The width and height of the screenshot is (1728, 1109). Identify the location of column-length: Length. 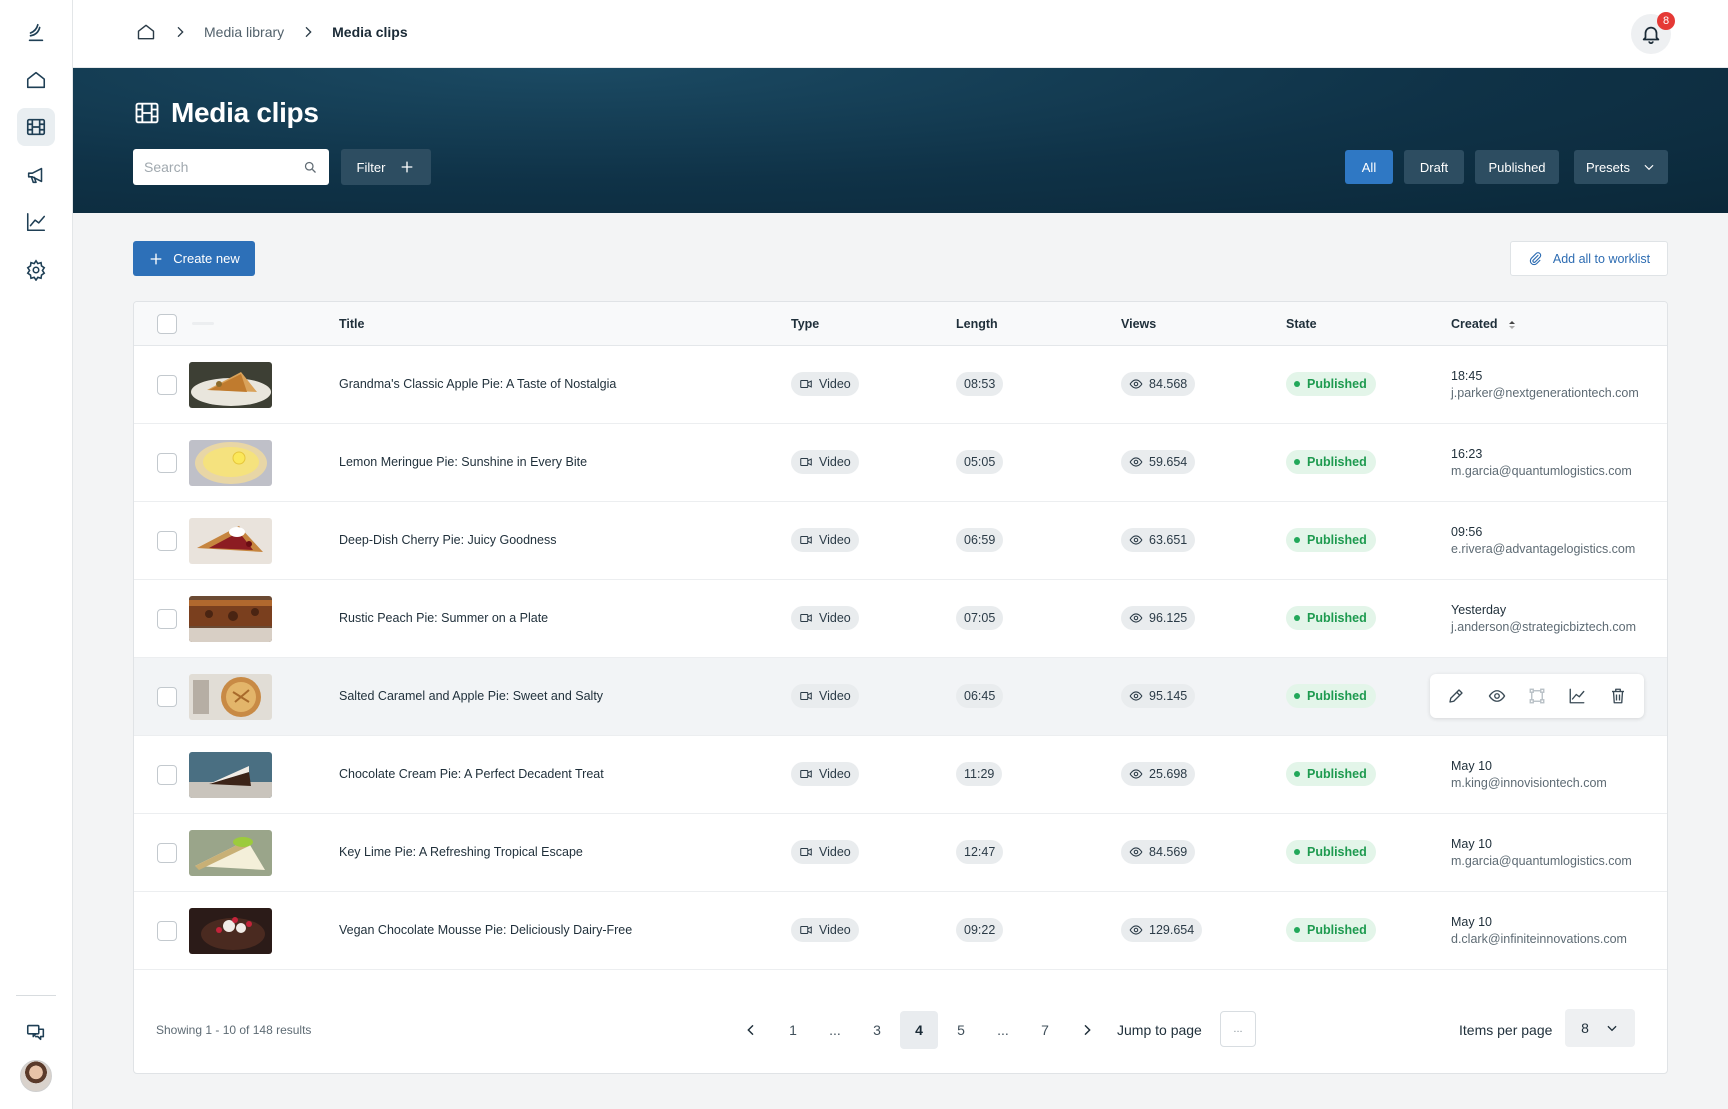
(977, 324).